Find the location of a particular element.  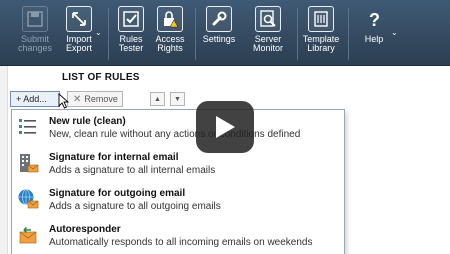

import-export-icon is located at coordinates (79, 19).